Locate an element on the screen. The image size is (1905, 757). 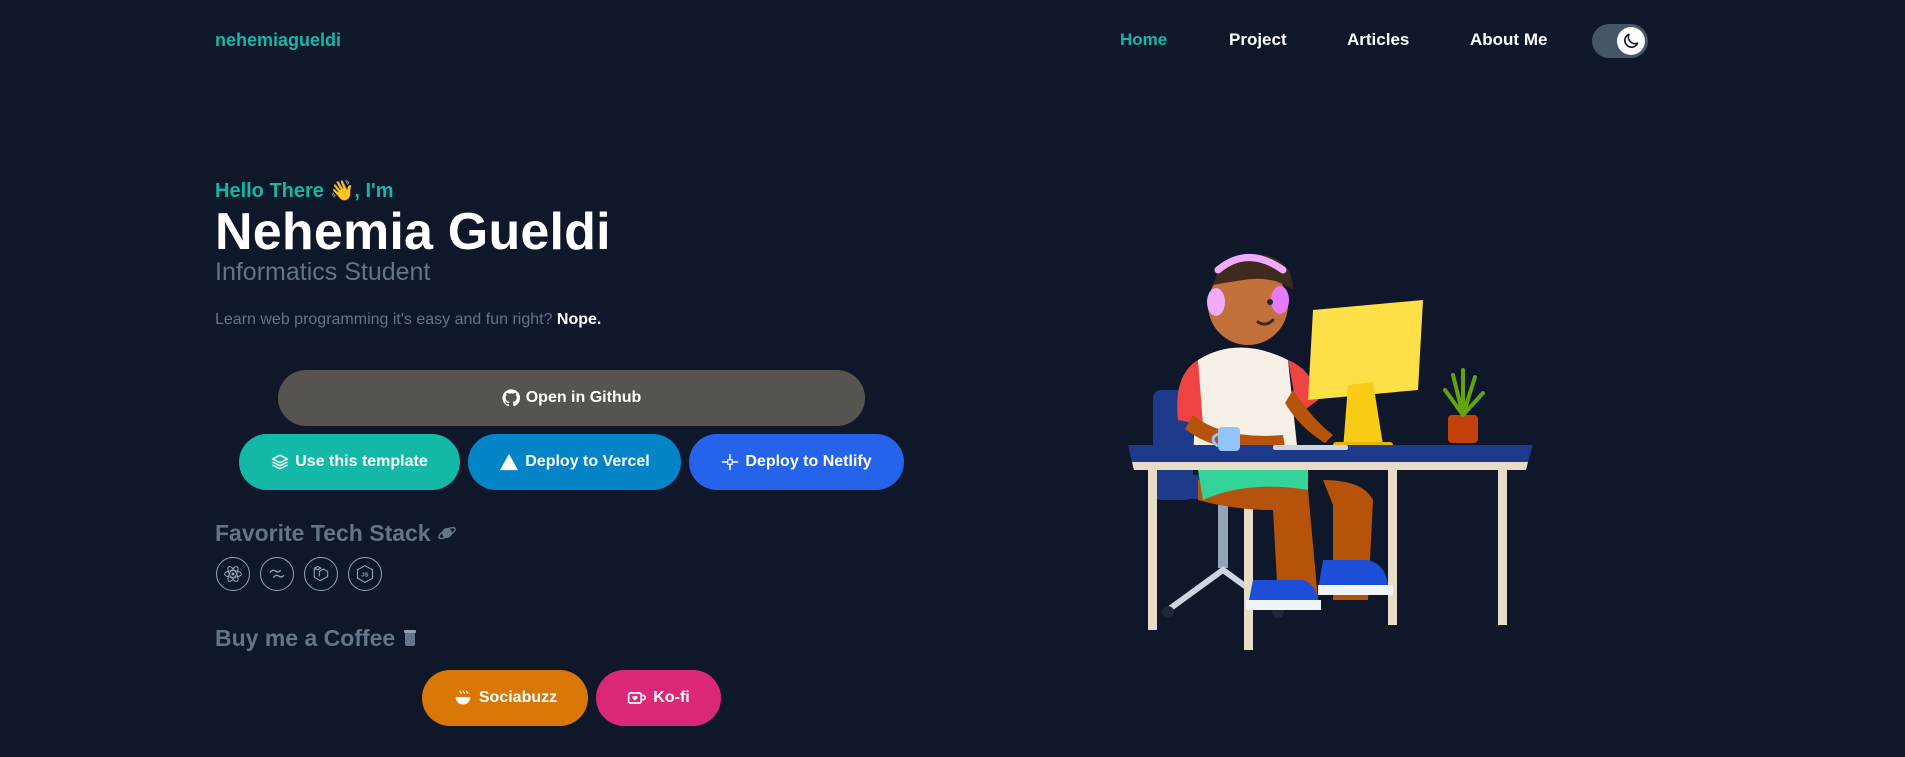
deploy-netlify-button: Deploy to Netlify is located at coordinates (796, 462).